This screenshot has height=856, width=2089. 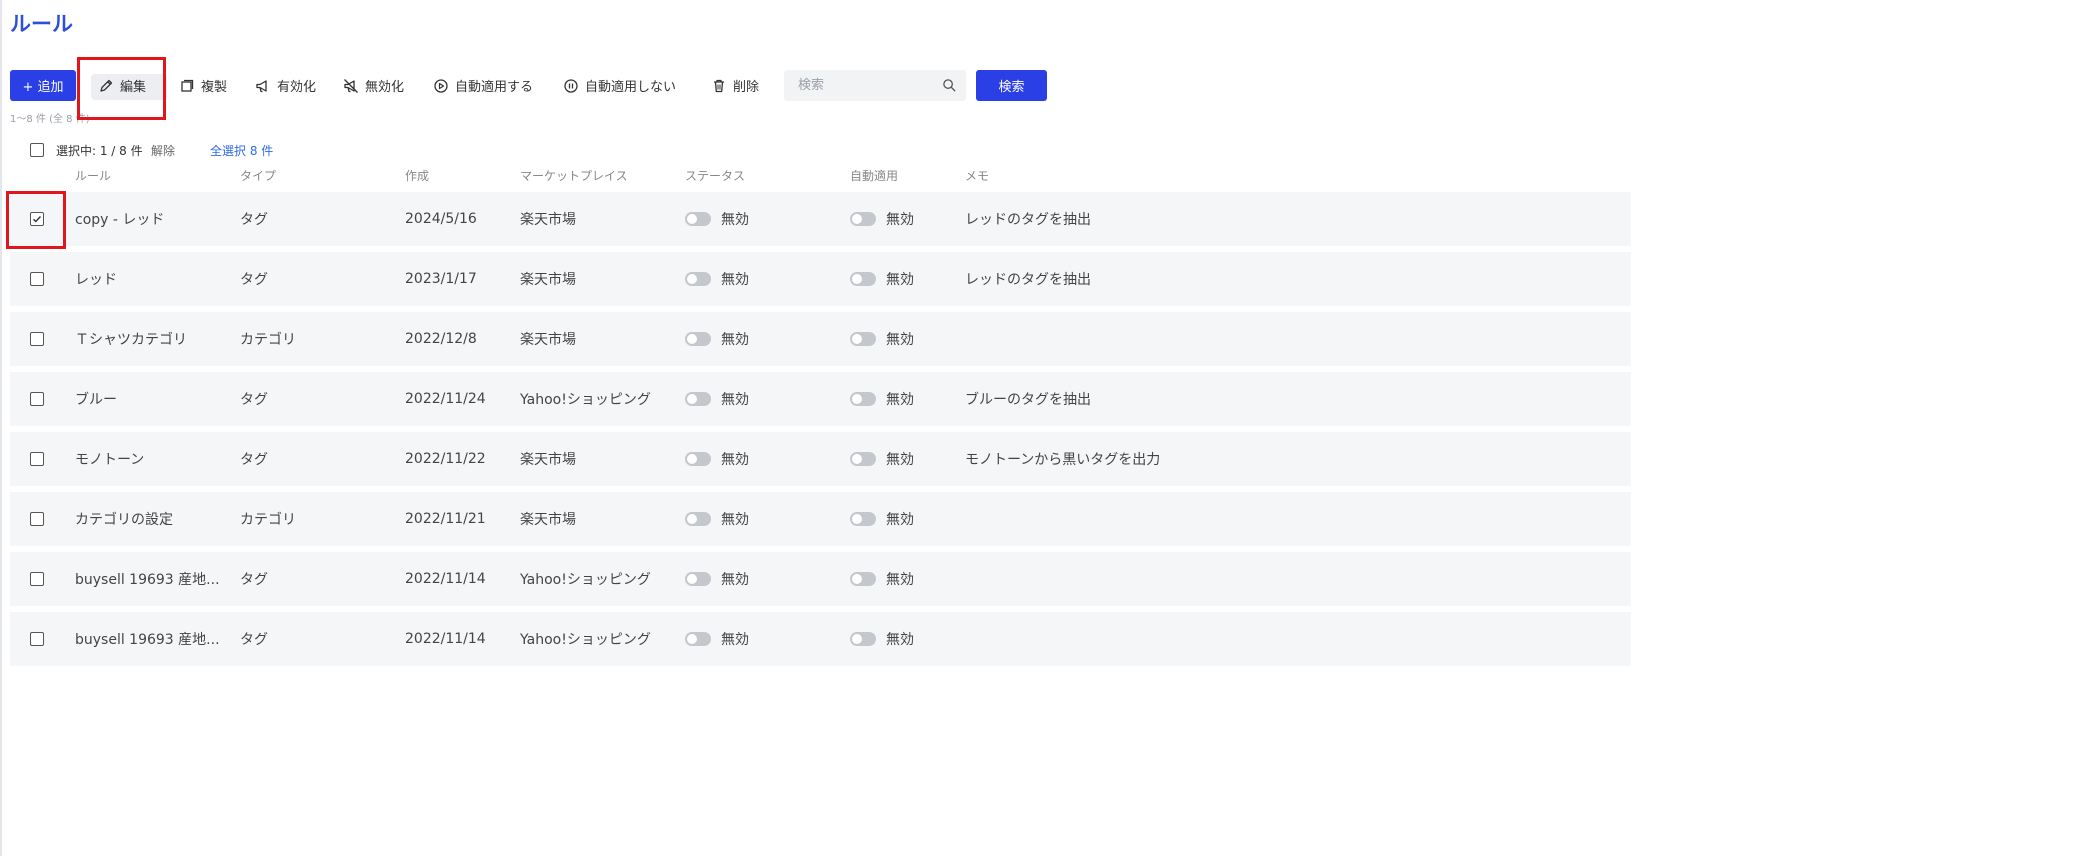 What do you see at coordinates (820, 219) in the screenshot?
I see `table-row: copy - レッド タグ 2024/5/16 楽天市場 無効 無効 レッドのタグを抽出` at bounding box center [820, 219].